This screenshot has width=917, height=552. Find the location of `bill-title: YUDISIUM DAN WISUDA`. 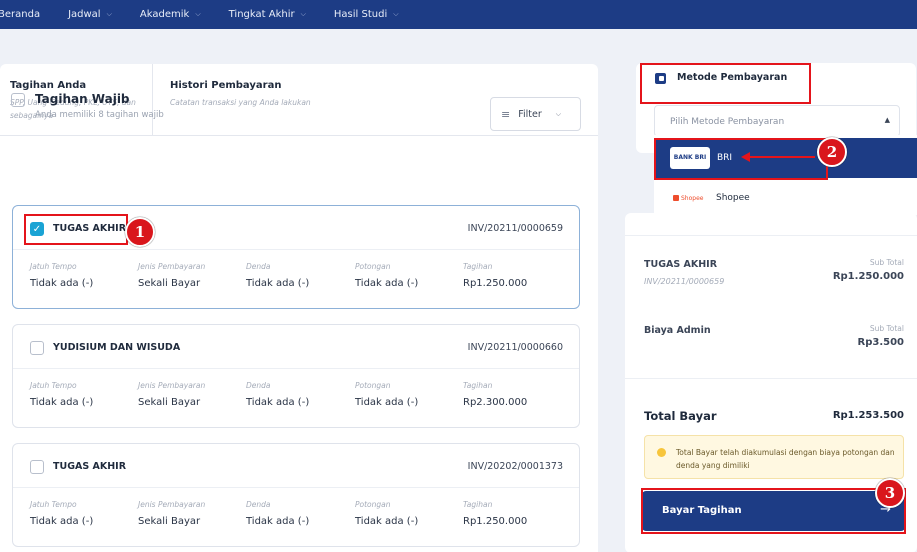

bill-title: YUDISIUM DAN WISUDA is located at coordinates (117, 347).